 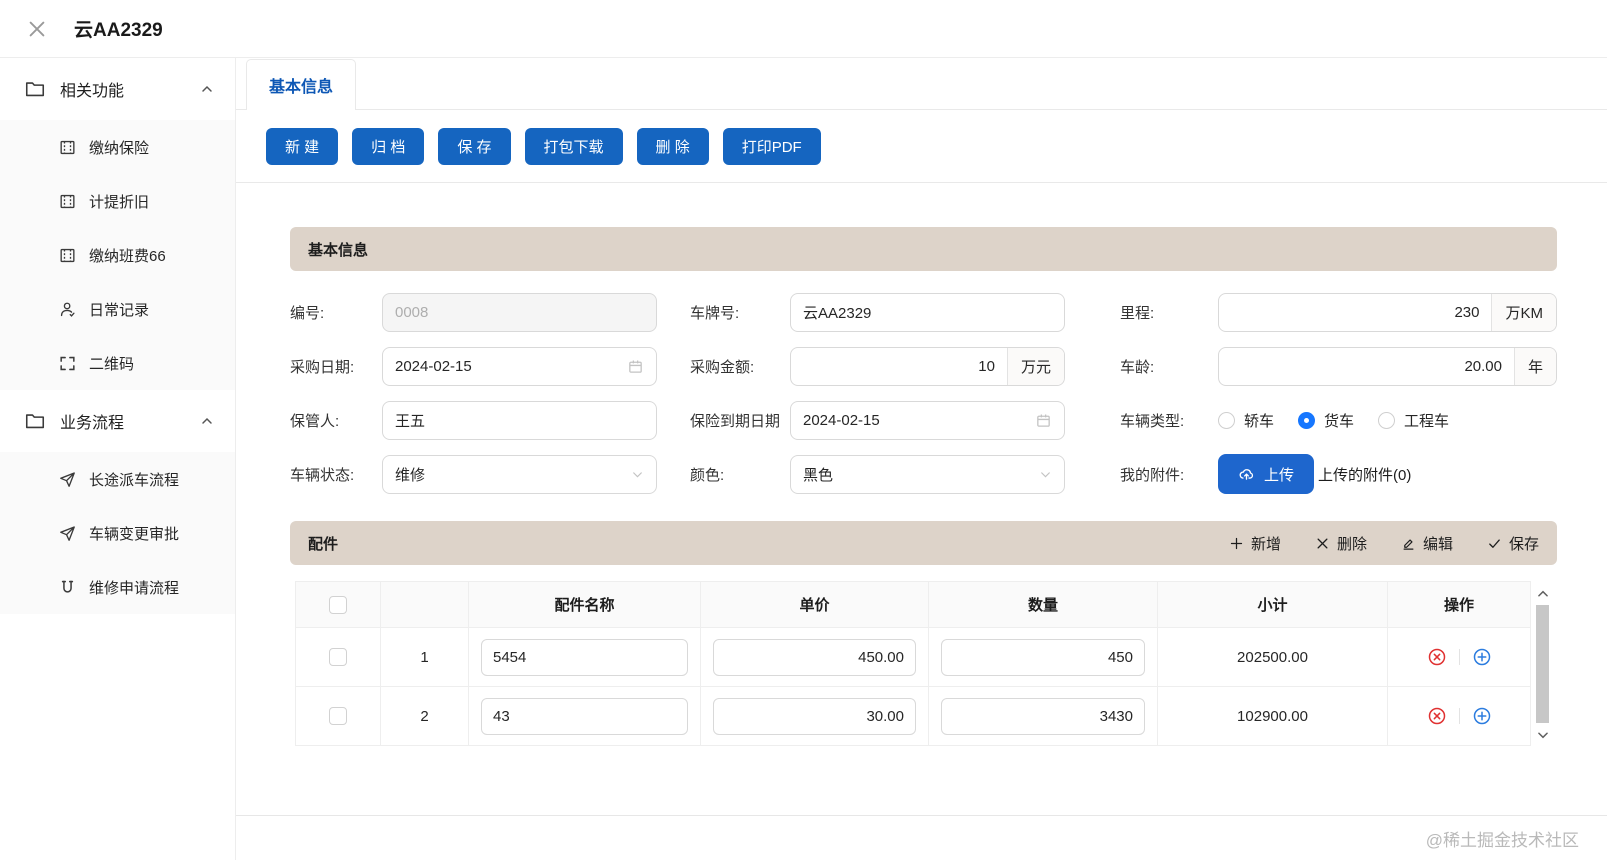 I want to click on ops-divider, so click(x=1459, y=657).